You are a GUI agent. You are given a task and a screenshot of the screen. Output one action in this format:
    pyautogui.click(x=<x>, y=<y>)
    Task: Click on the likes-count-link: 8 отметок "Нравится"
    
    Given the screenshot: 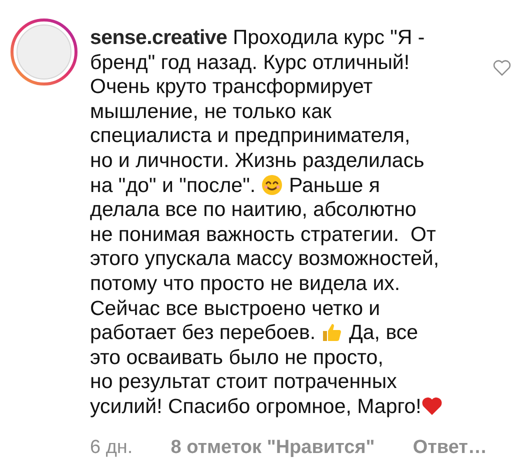 What is the action you would take?
    pyautogui.click(x=272, y=448)
    